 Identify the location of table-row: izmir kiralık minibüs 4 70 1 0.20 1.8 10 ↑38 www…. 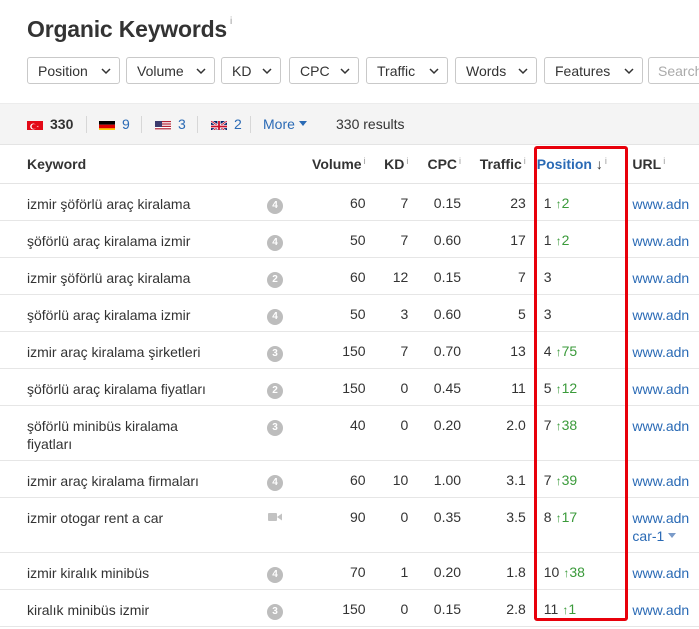
(349, 571).